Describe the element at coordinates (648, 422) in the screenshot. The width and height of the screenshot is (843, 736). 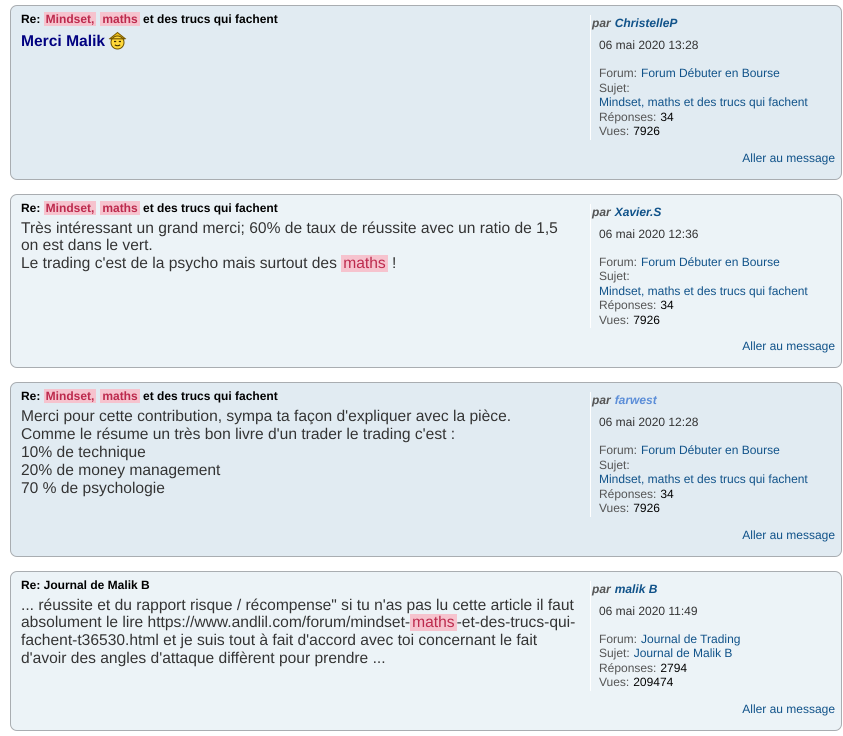
I see `post-date: 06 mai 2020 12:28` at that location.